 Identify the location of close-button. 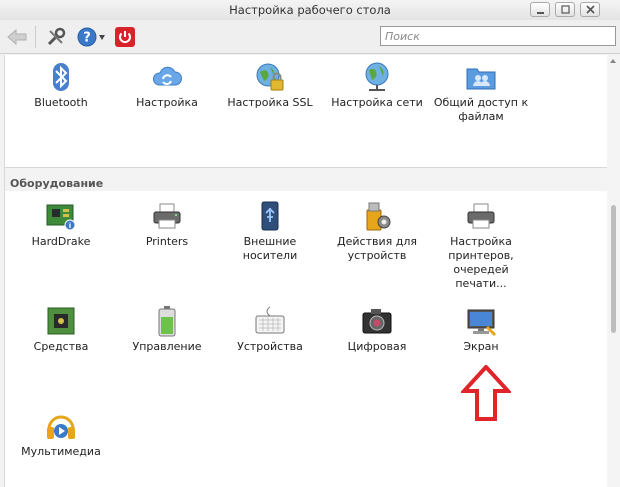
(590, 9).